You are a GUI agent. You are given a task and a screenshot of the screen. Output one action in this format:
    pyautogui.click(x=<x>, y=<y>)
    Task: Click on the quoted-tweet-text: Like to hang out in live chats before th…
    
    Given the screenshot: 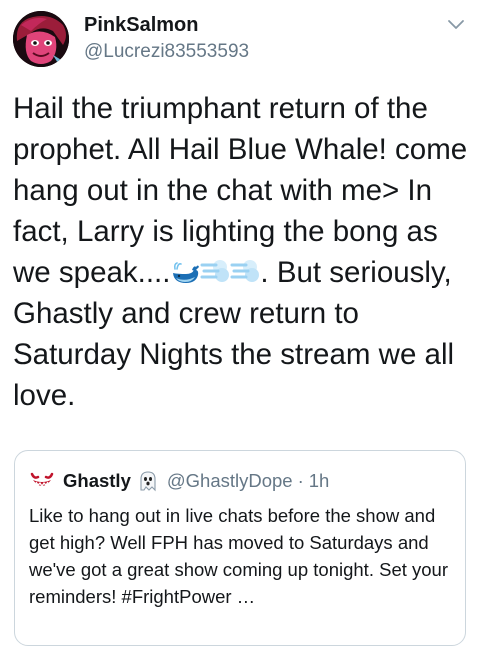 What is the action you would take?
    pyautogui.click(x=238, y=556)
    